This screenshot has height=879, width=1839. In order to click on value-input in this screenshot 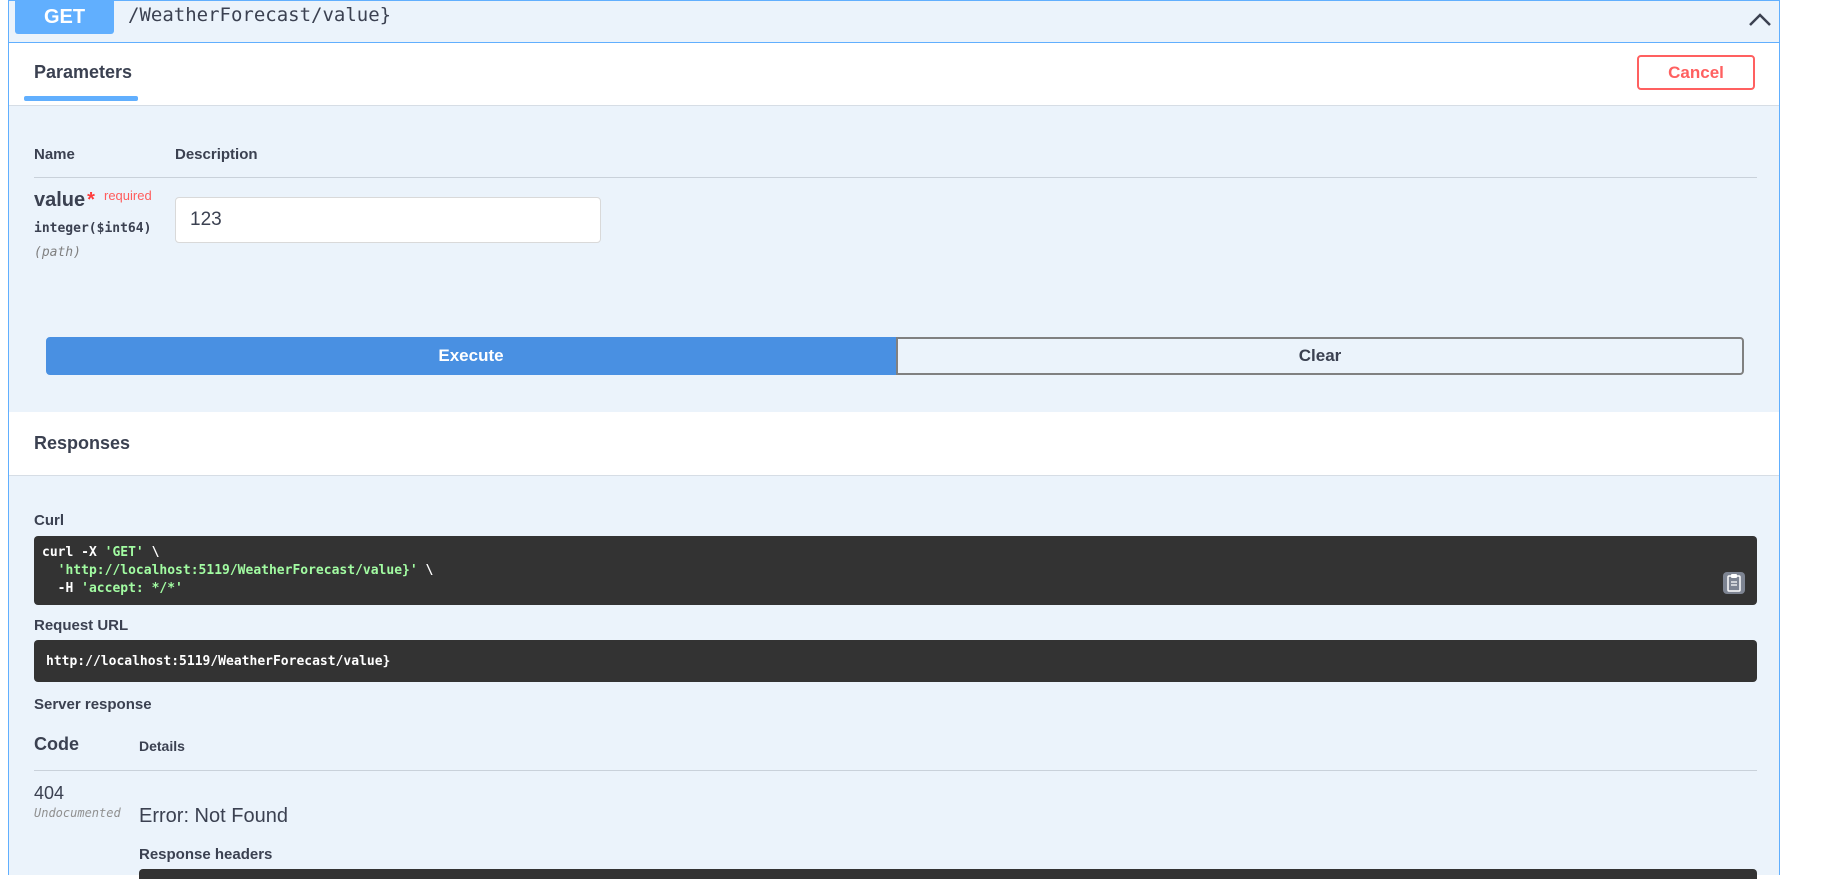, I will do `click(388, 220)`.